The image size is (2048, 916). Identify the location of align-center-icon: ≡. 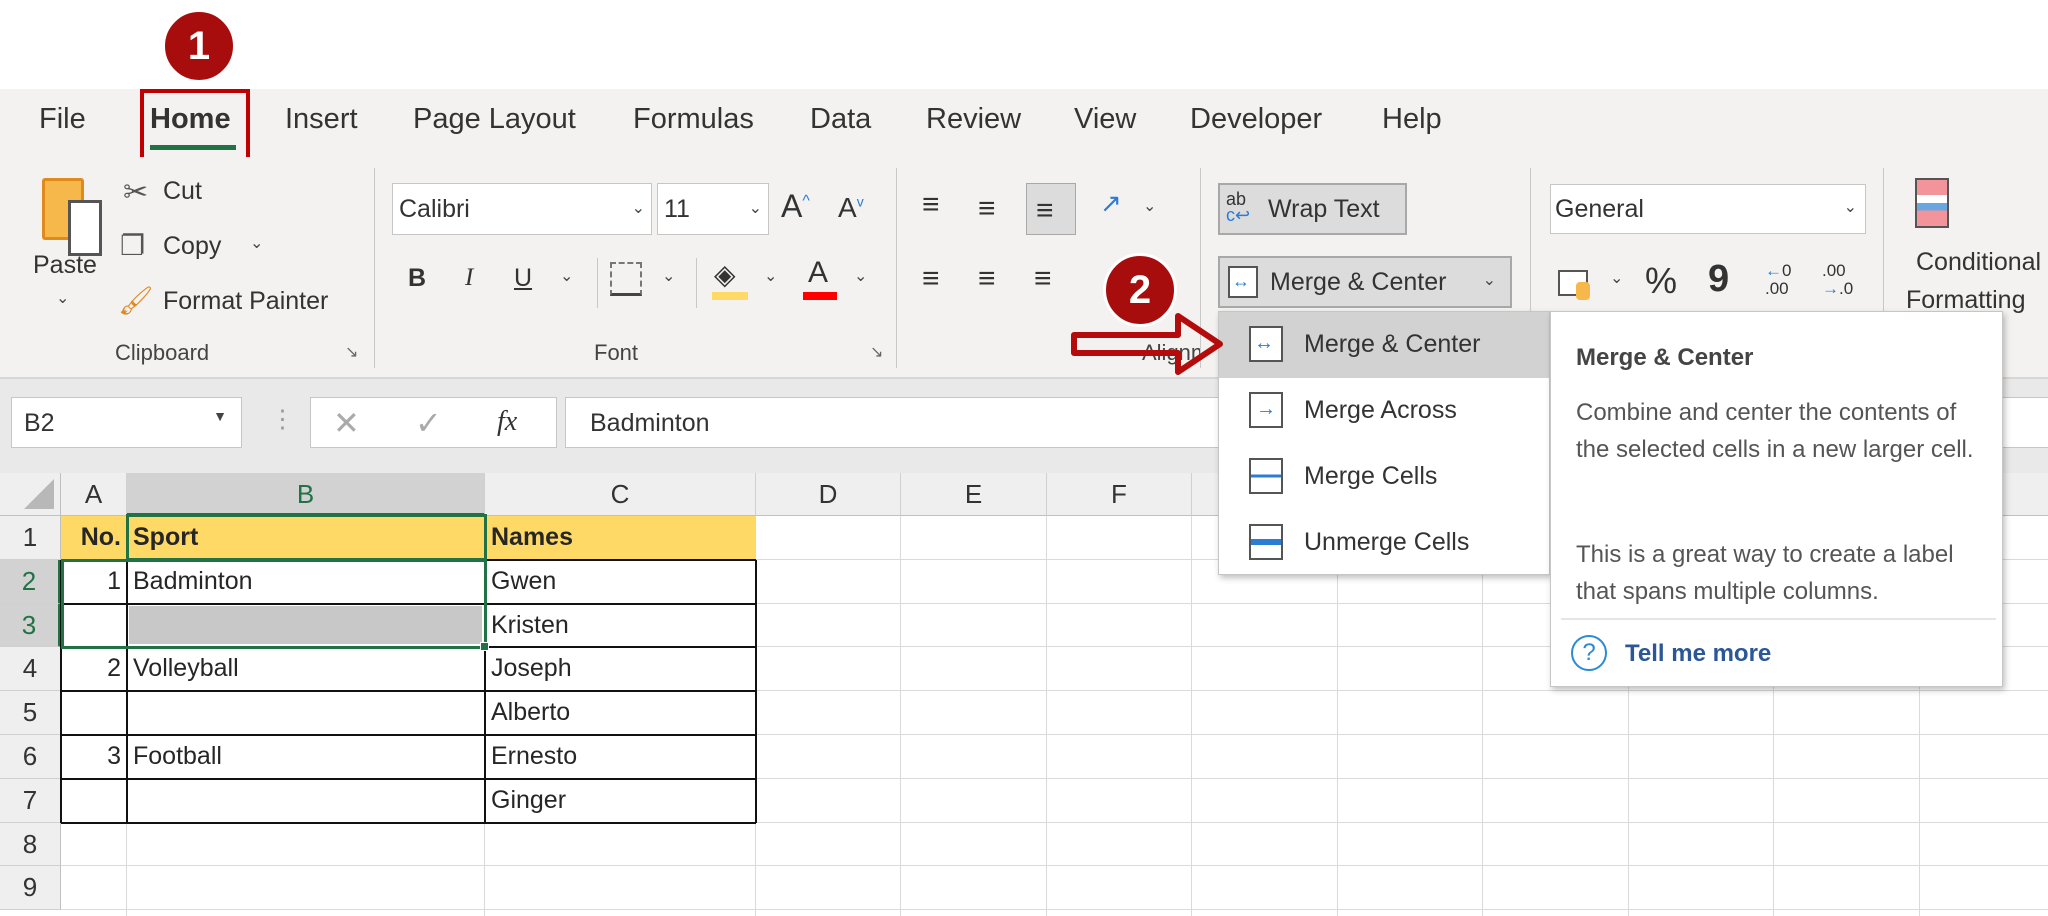
(987, 279).